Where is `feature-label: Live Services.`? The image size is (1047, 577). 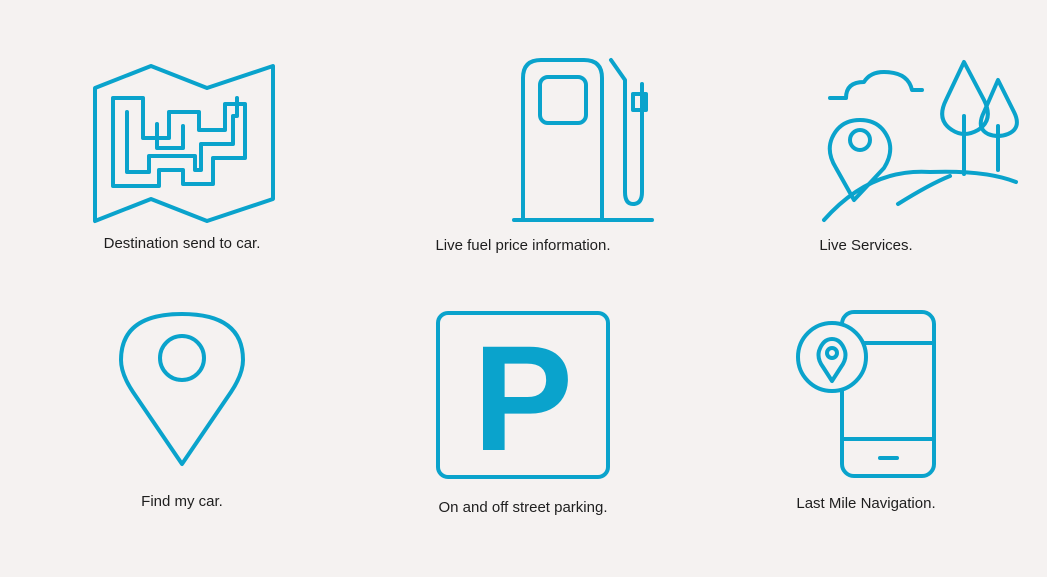 feature-label: Live Services. is located at coordinates (866, 245).